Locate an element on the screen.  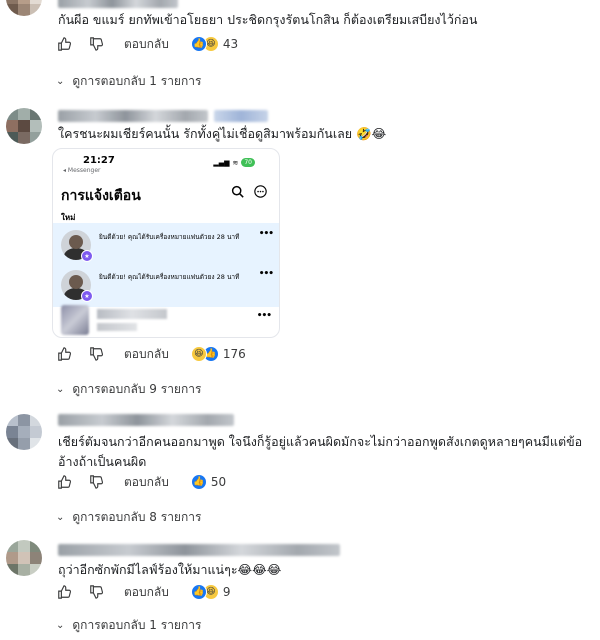
haha-reaction-icon: 😆 is located at coordinates (198, 354).